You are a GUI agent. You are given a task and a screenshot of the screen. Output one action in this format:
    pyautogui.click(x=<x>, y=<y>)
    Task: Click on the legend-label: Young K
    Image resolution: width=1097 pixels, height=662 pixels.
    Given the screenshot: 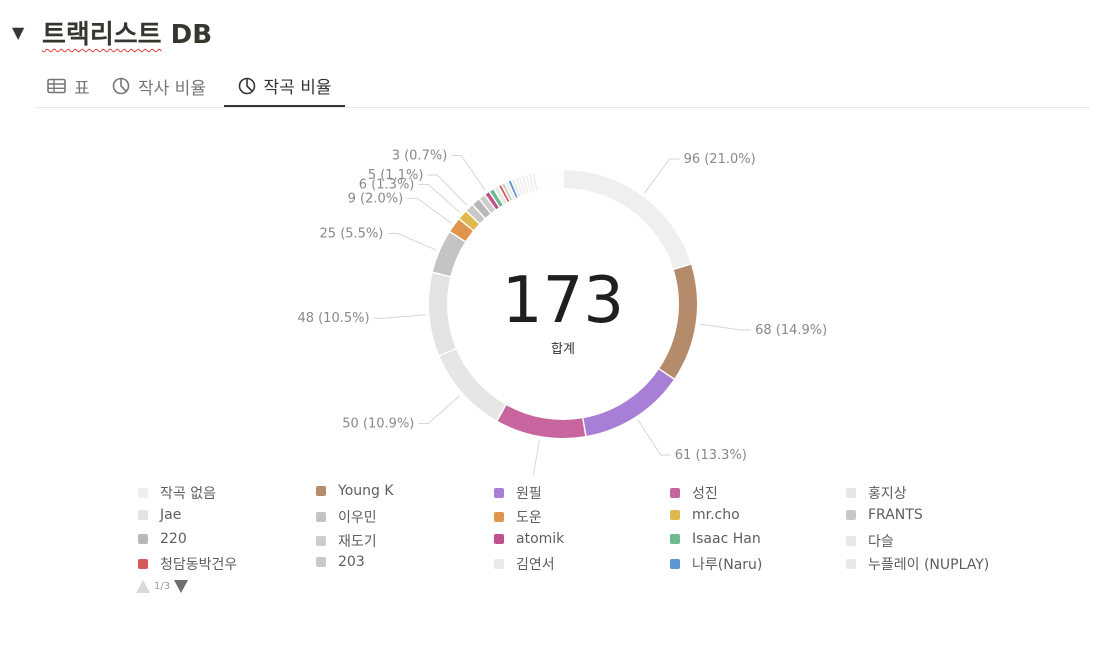 What is the action you would take?
    pyautogui.click(x=366, y=491)
    